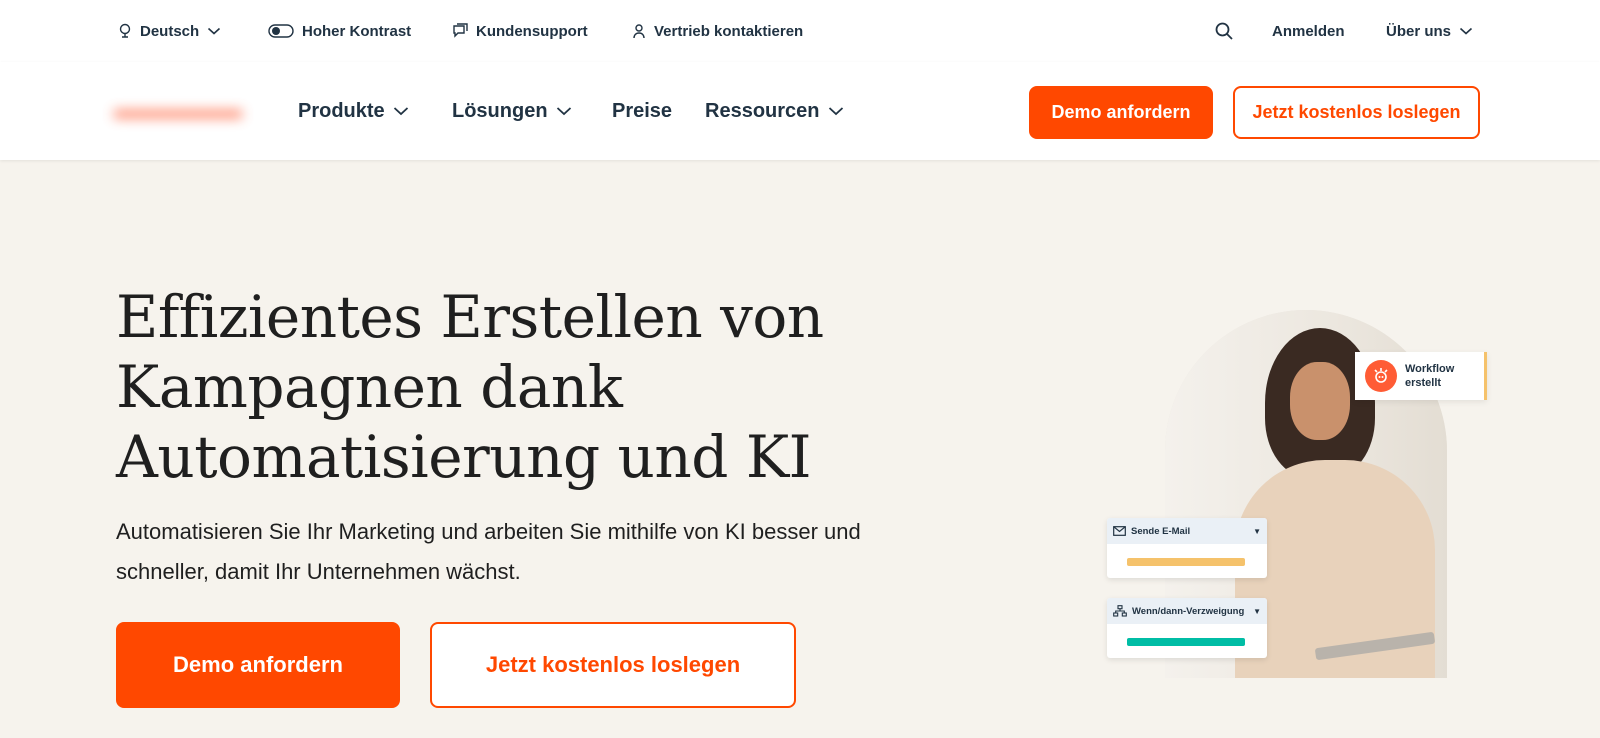 The image size is (1600, 738). I want to click on nav-item-label: Lösungen, so click(500, 110).